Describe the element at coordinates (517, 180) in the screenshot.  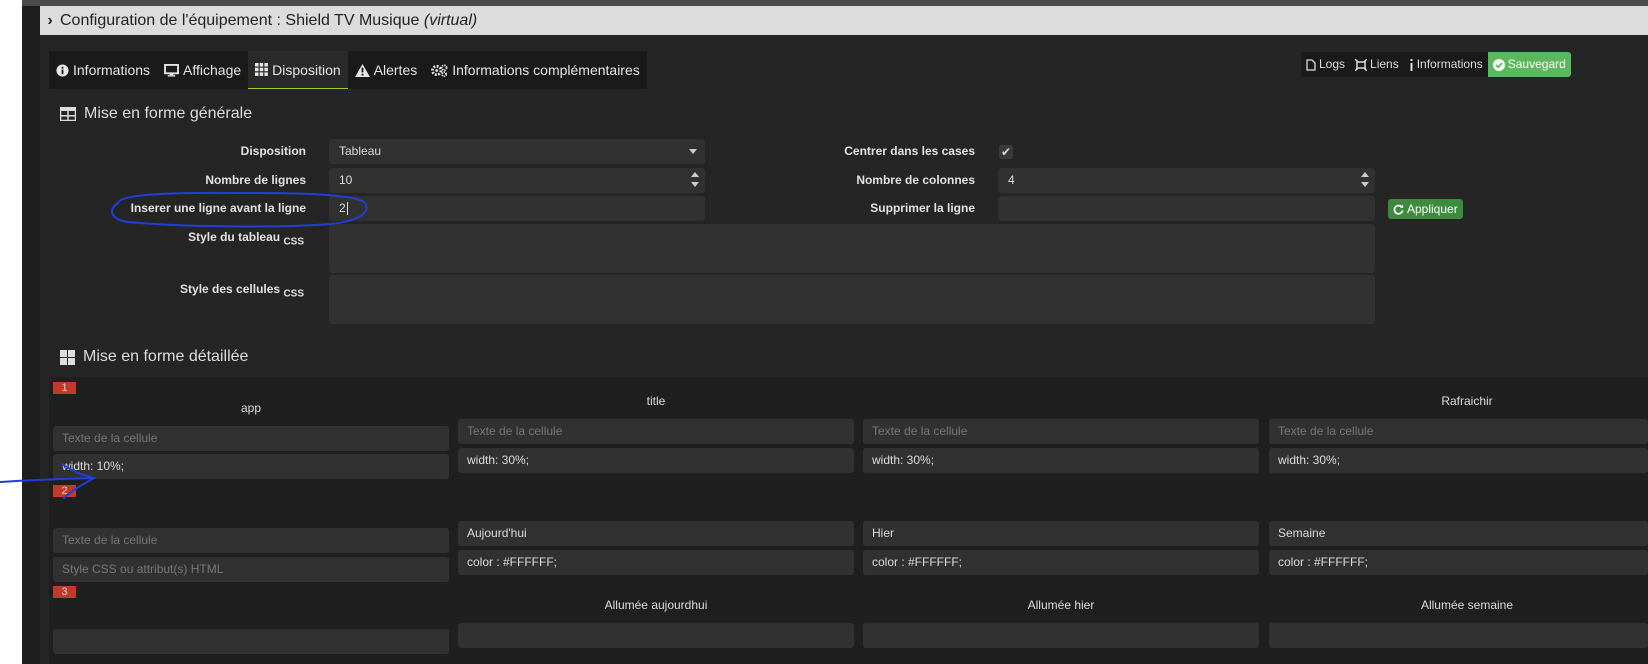
I see `rows-input: 10` at that location.